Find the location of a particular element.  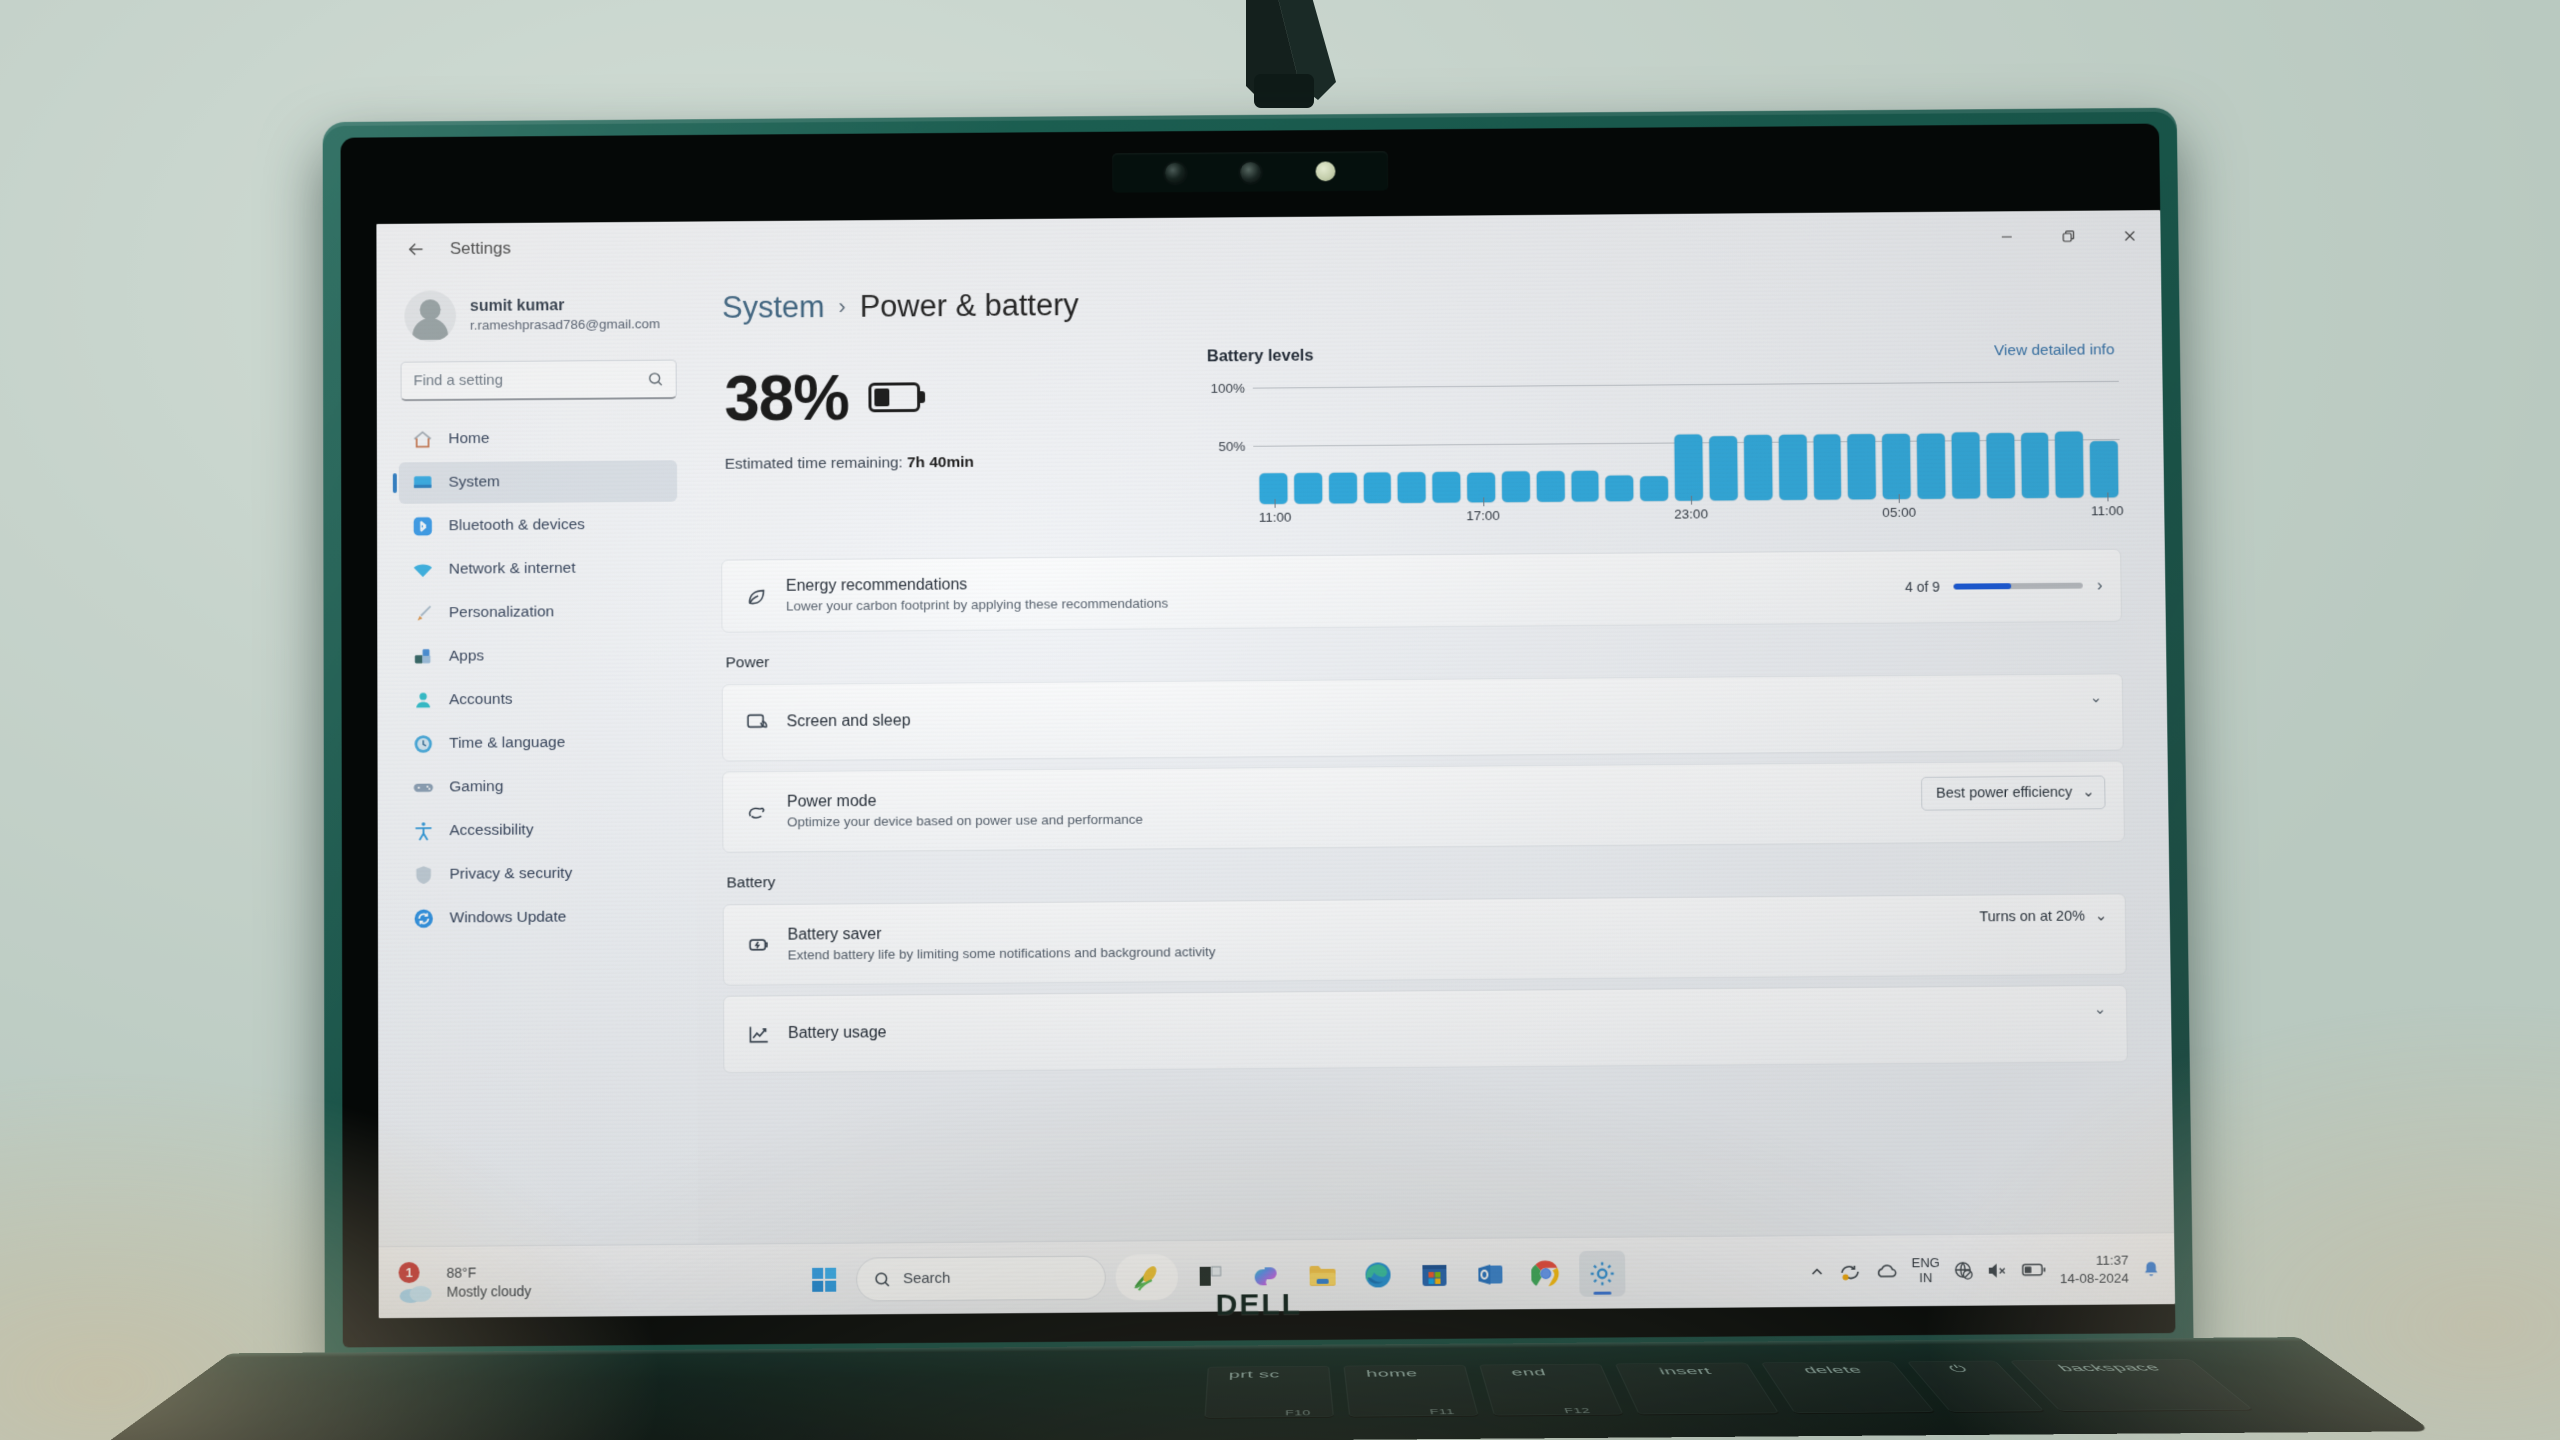

start-button is located at coordinates (824, 1279).